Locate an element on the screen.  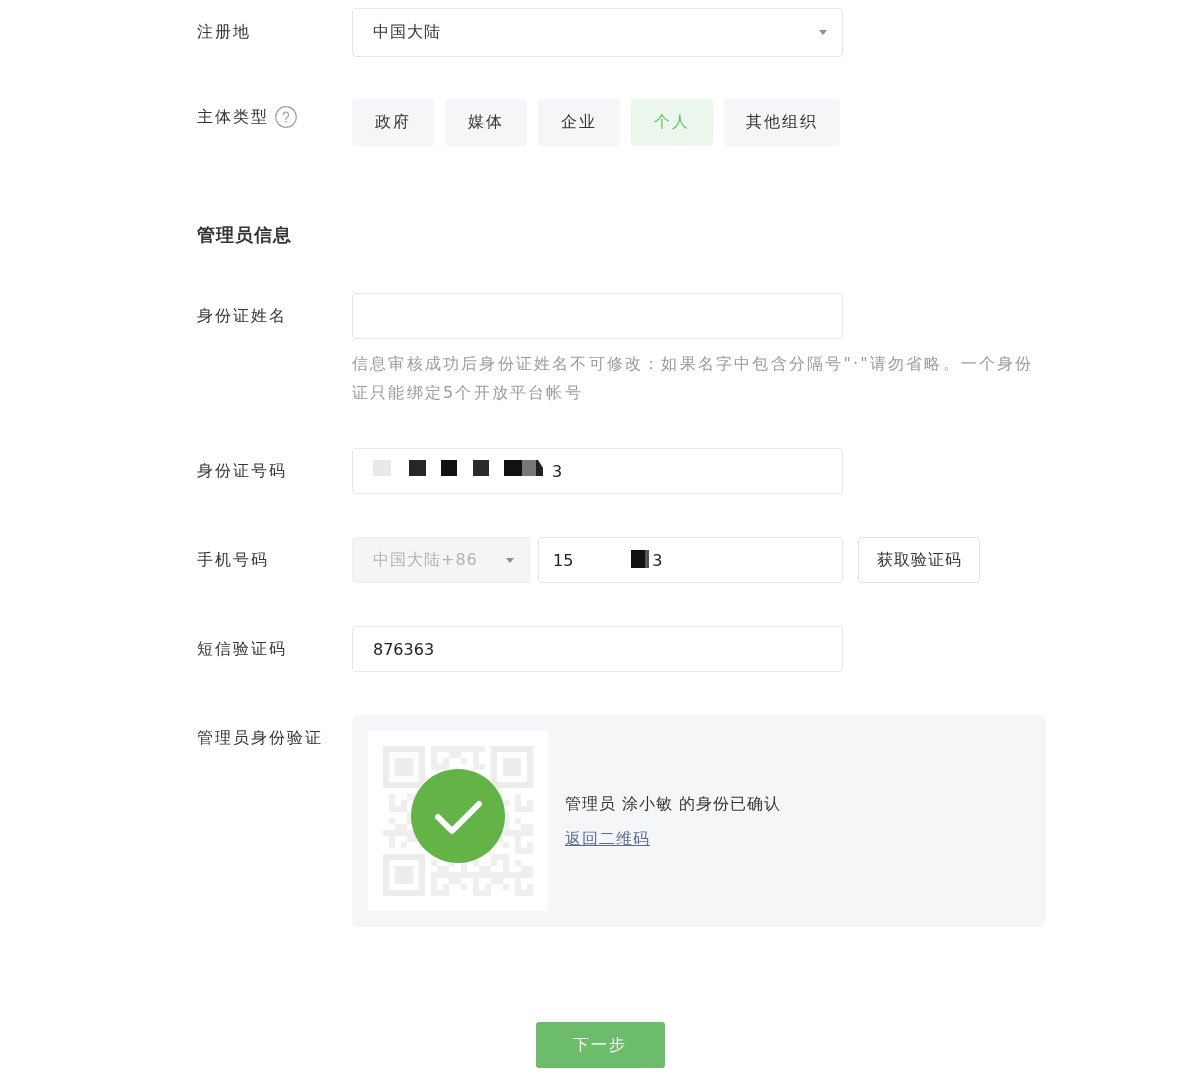
field-label: 身份证姓名 is located at coordinates (242, 316).